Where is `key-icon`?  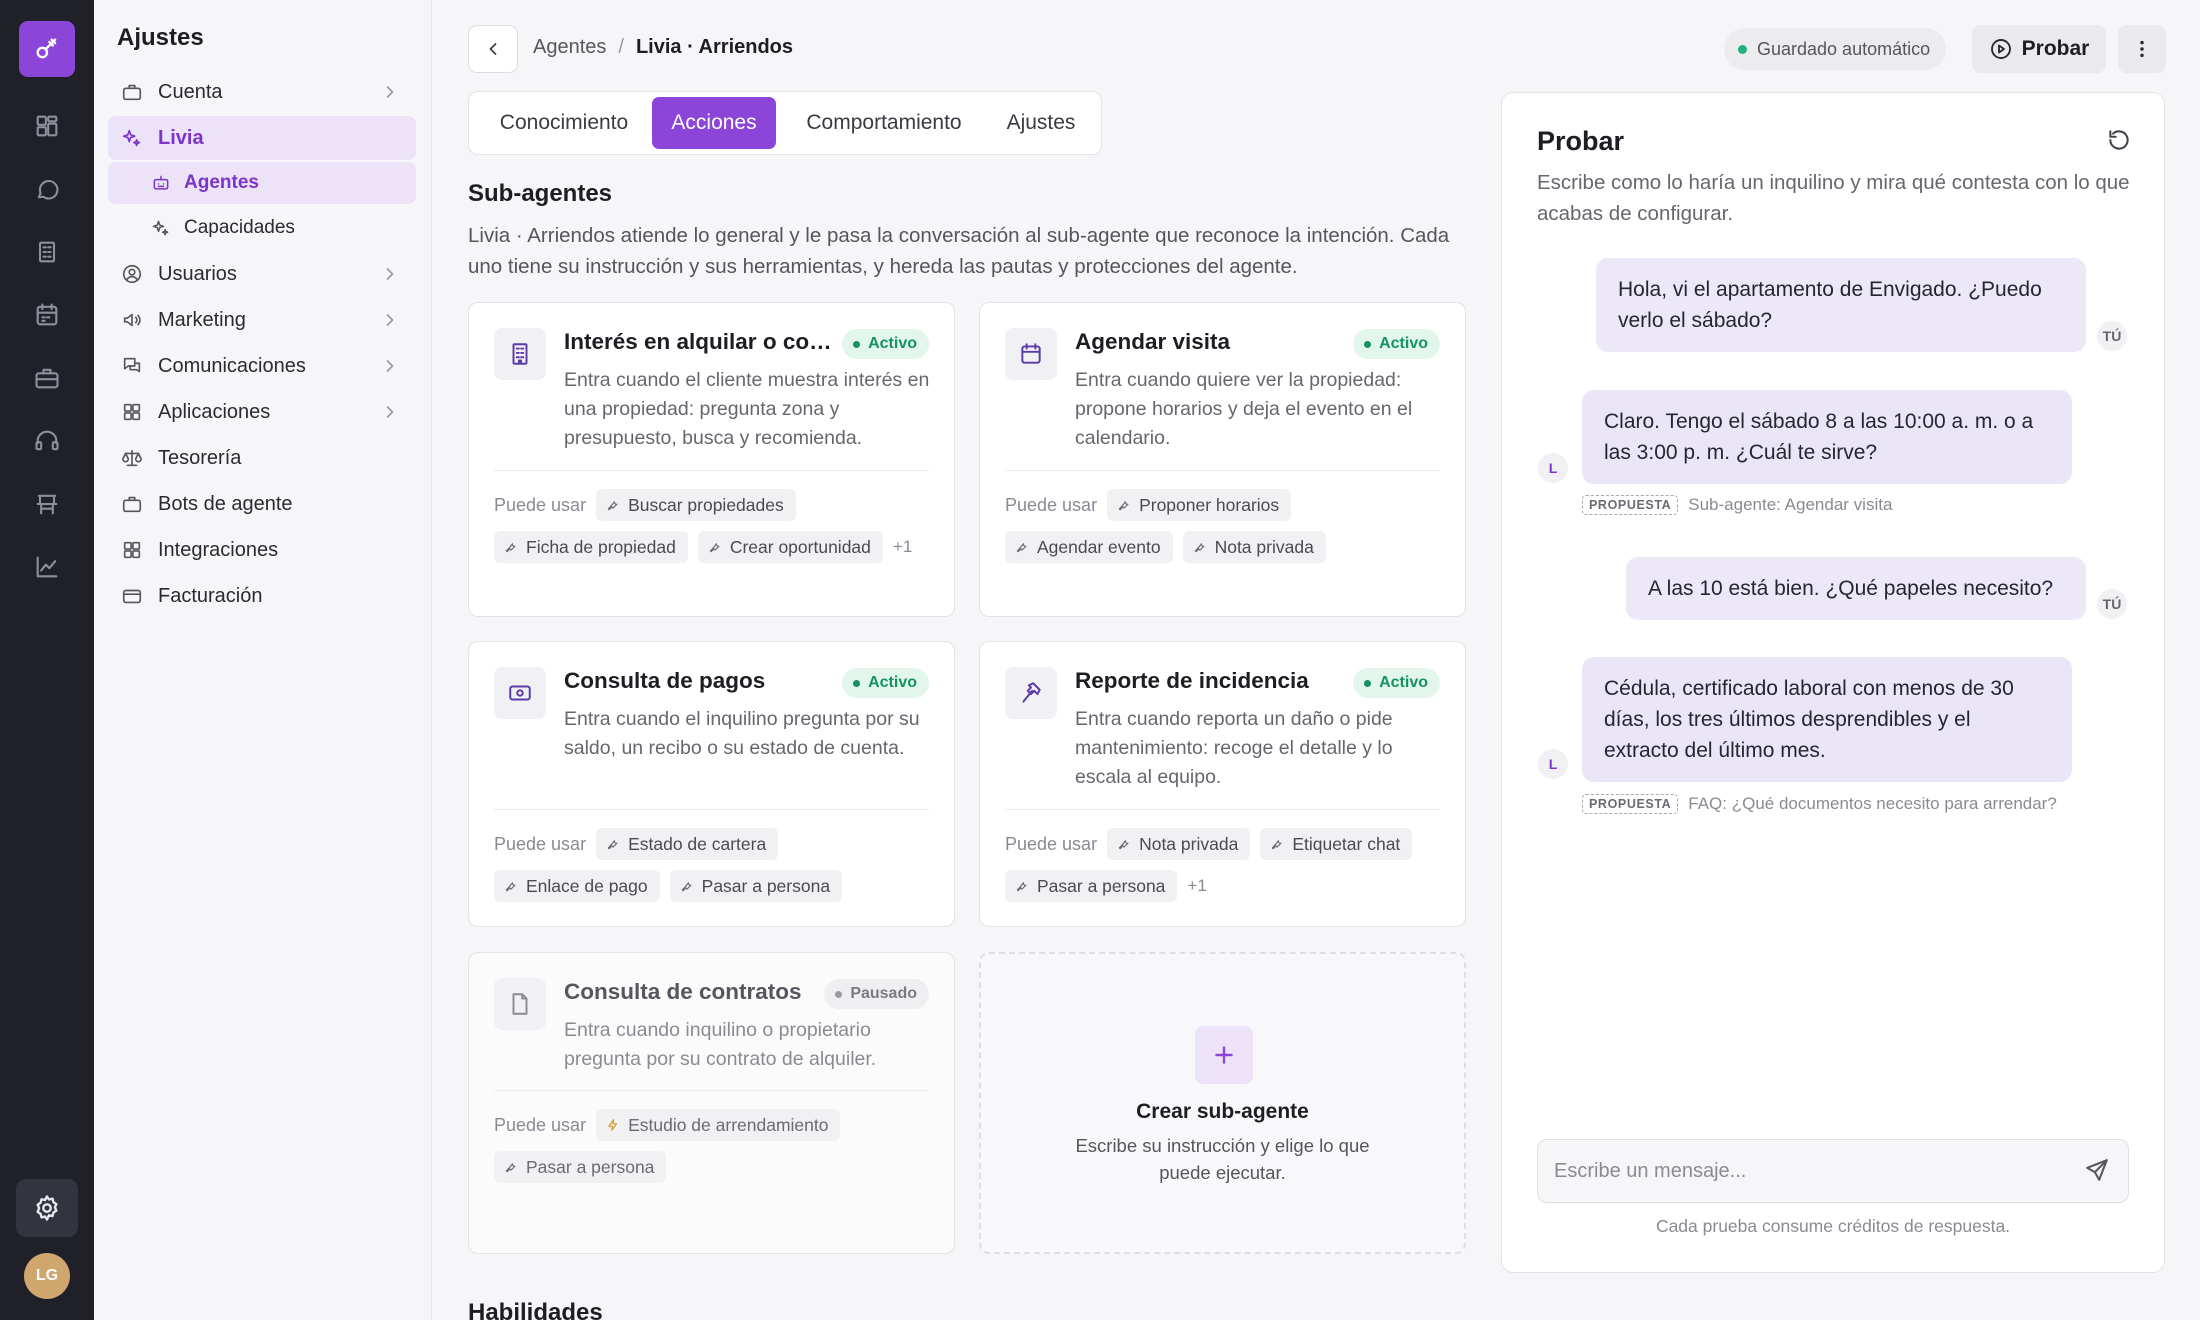 key-icon is located at coordinates (47, 49).